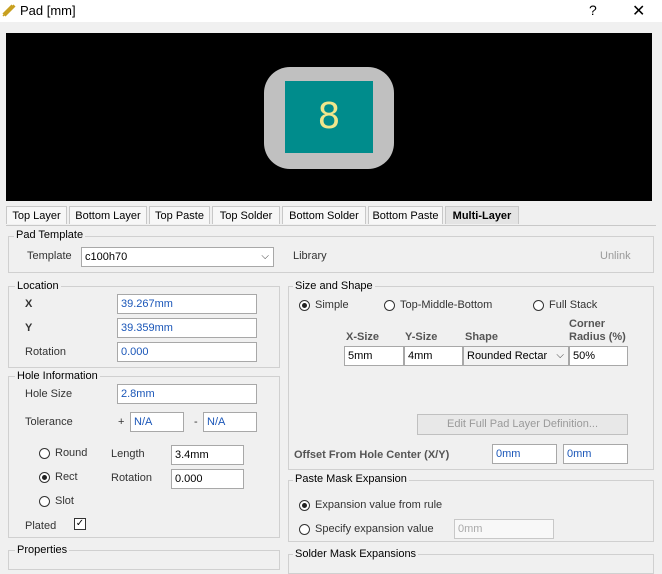  I want to click on y-field: 39.359mm, so click(187, 328).